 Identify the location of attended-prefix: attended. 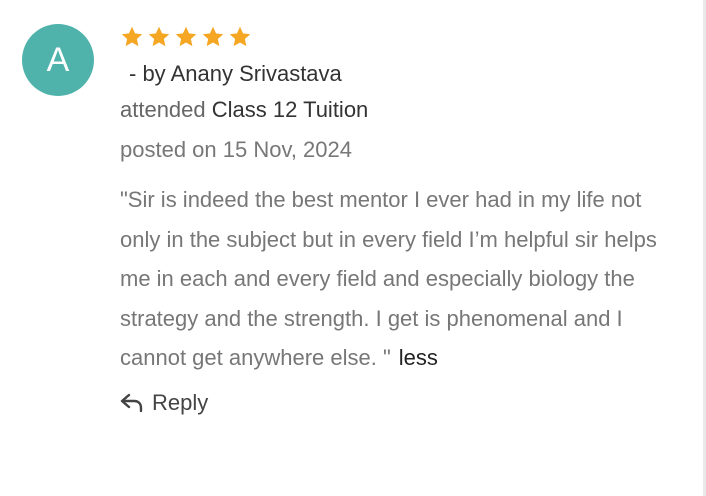
(163, 109).